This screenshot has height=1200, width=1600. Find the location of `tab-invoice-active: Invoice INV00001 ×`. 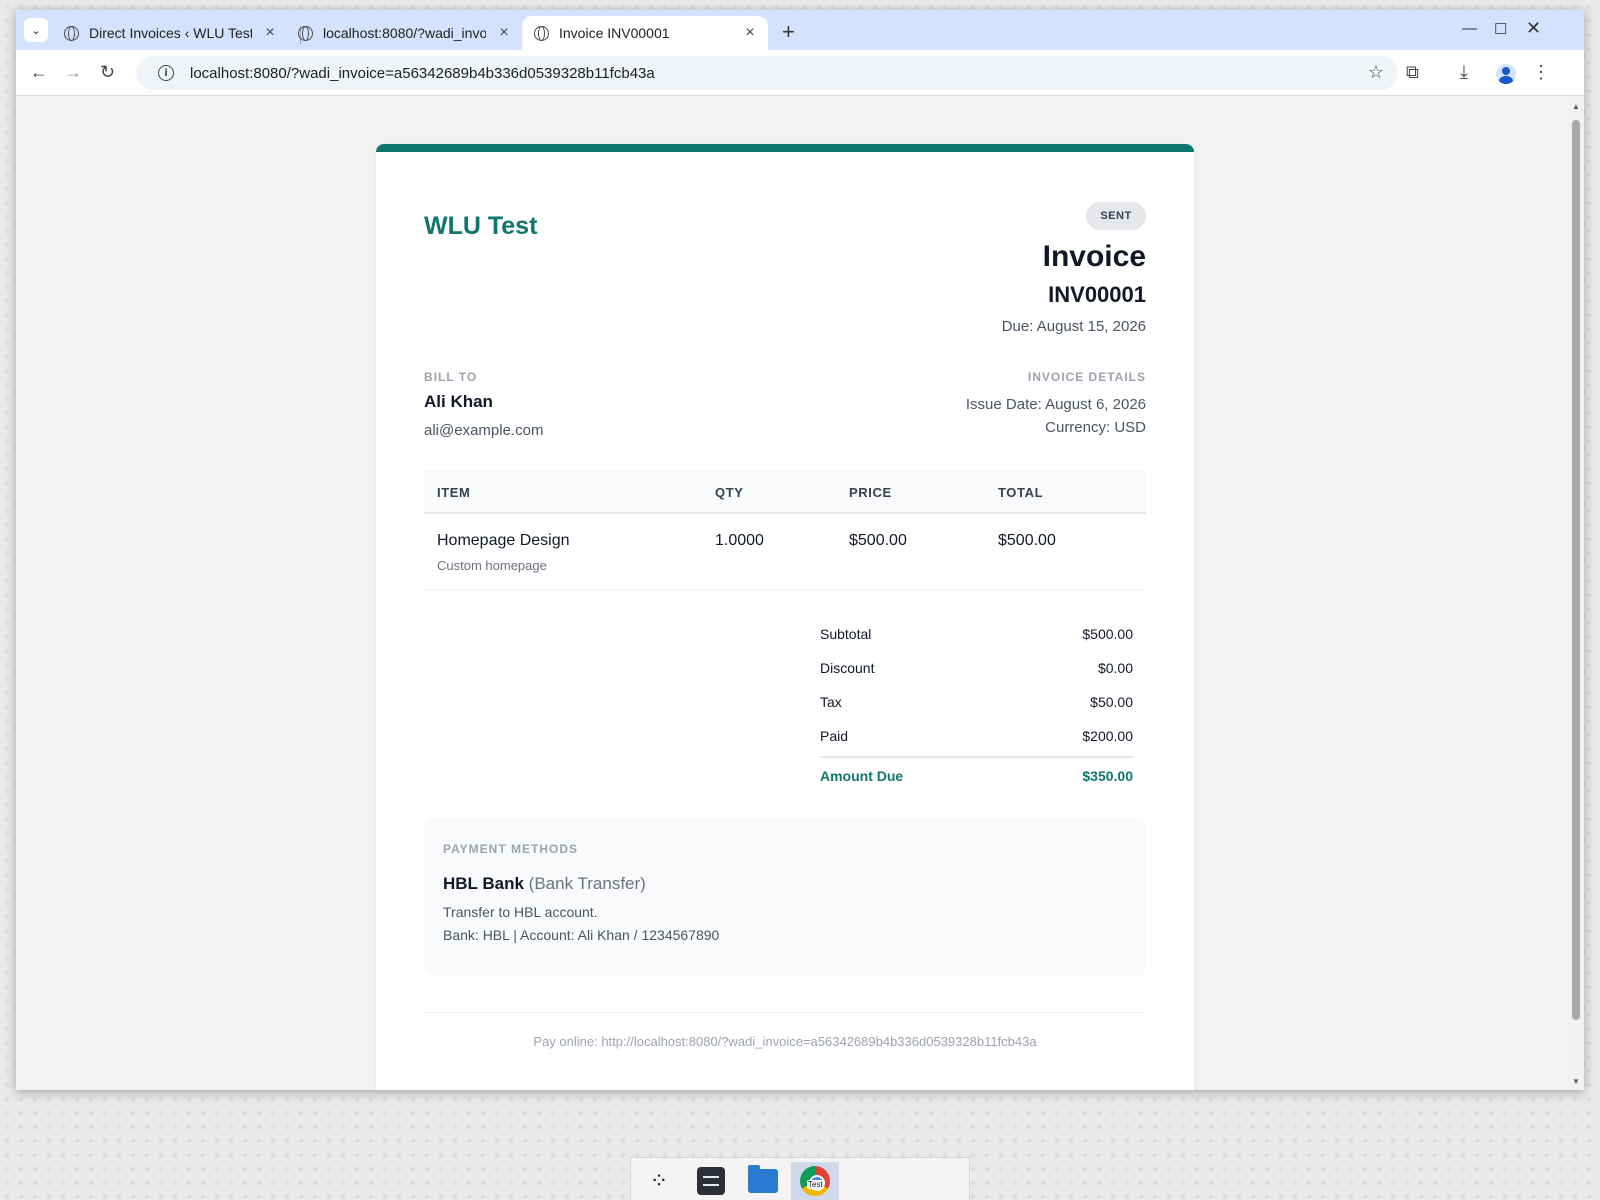

tab-invoice-active: Invoice INV00001 × is located at coordinates (645, 33).